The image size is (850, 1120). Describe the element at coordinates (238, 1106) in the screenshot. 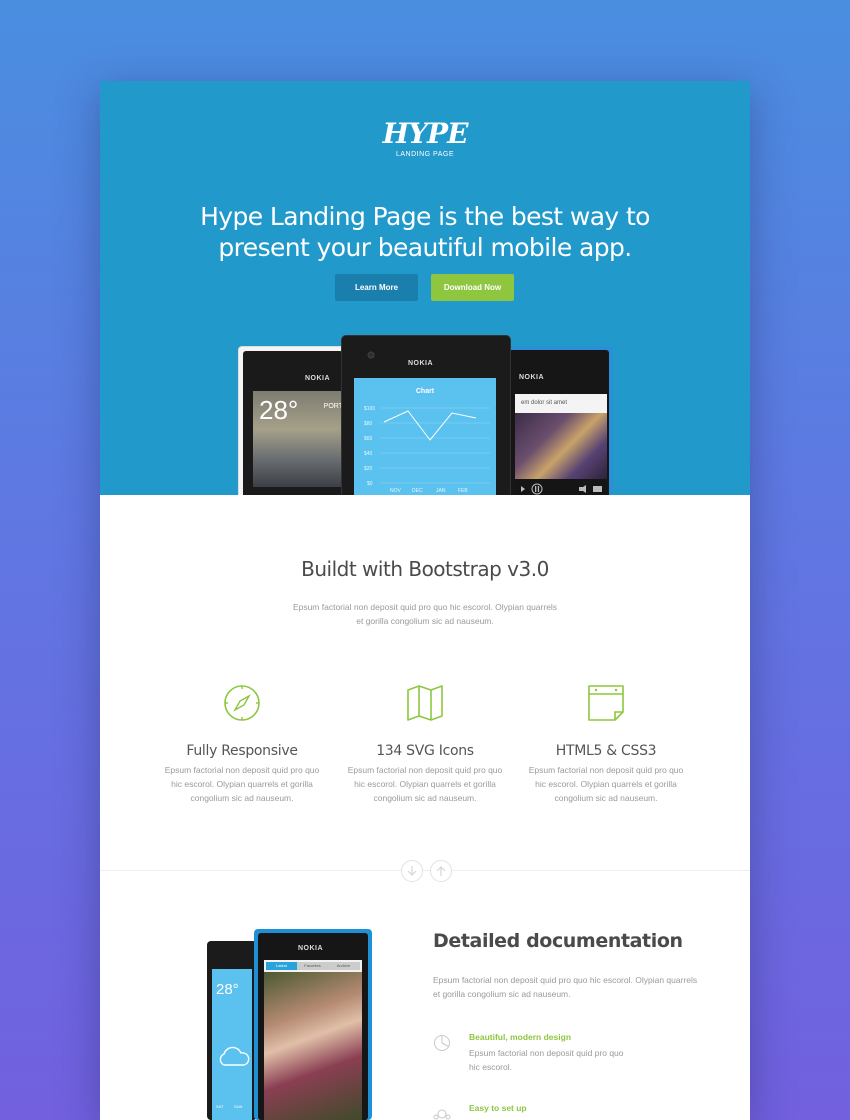

I see `day-label: SUN` at that location.